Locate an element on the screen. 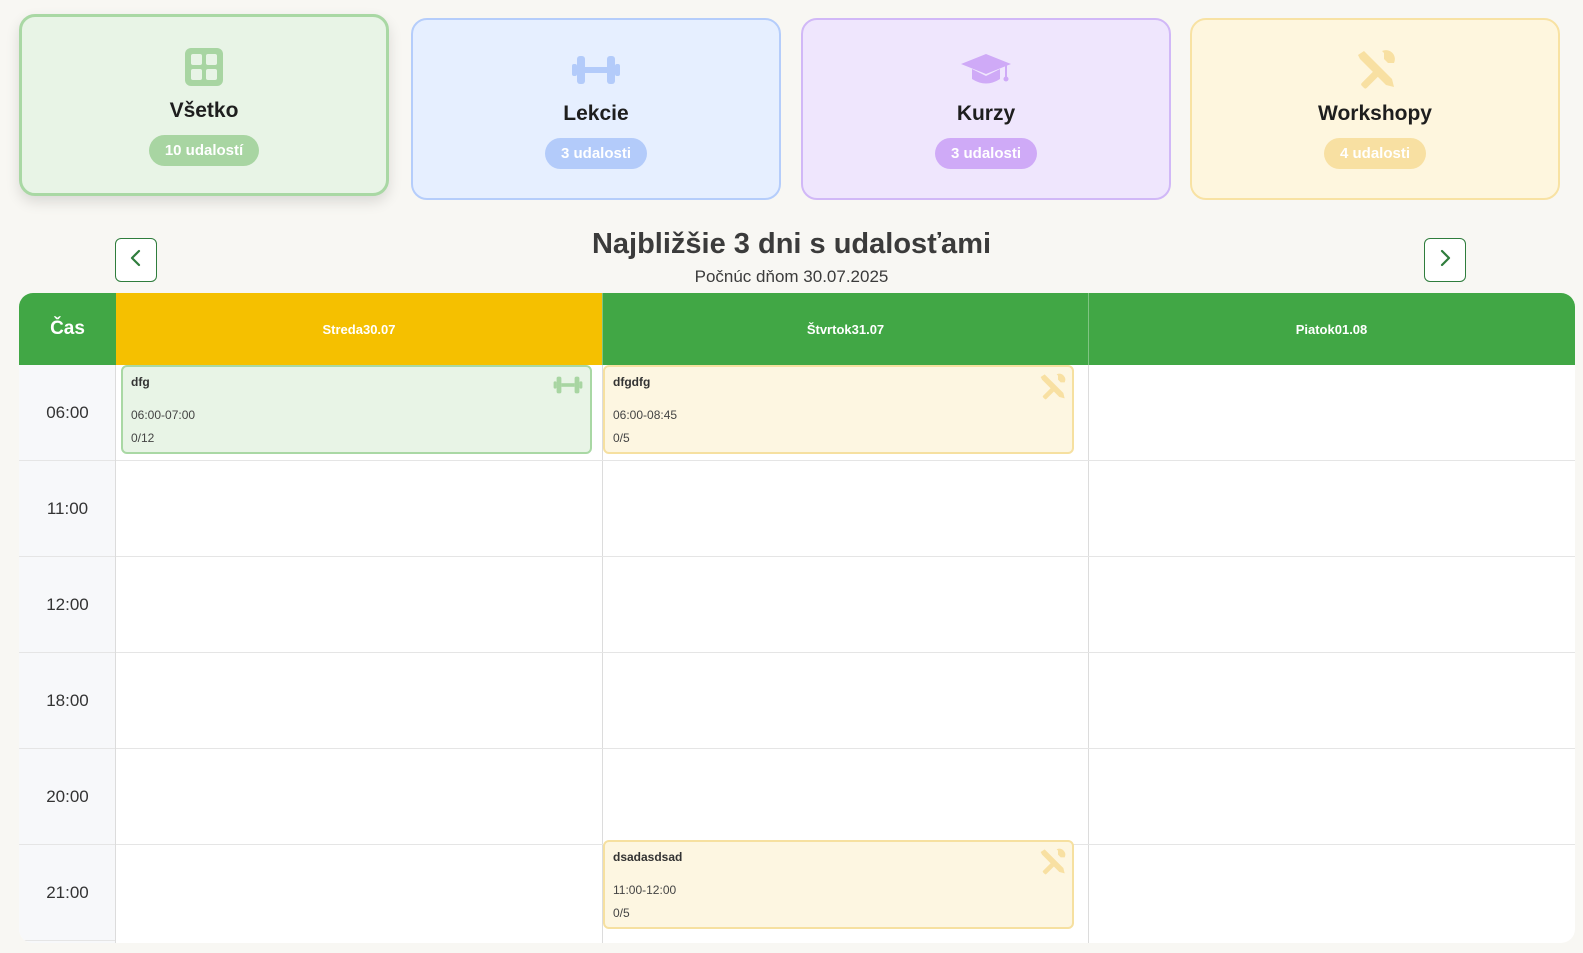 This screenshot has height=953, width=1583. category-card-all: Všetko 10 udalostí is located at coordinates (204, 105).